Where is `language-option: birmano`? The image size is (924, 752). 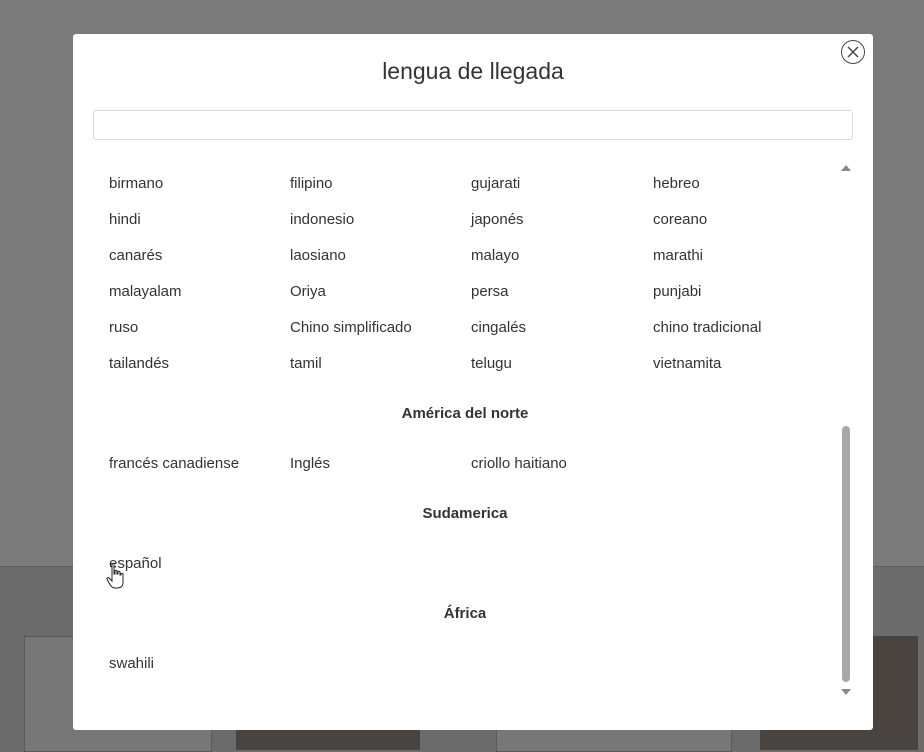
language-option: birmano is located at coordinates (136, 183).